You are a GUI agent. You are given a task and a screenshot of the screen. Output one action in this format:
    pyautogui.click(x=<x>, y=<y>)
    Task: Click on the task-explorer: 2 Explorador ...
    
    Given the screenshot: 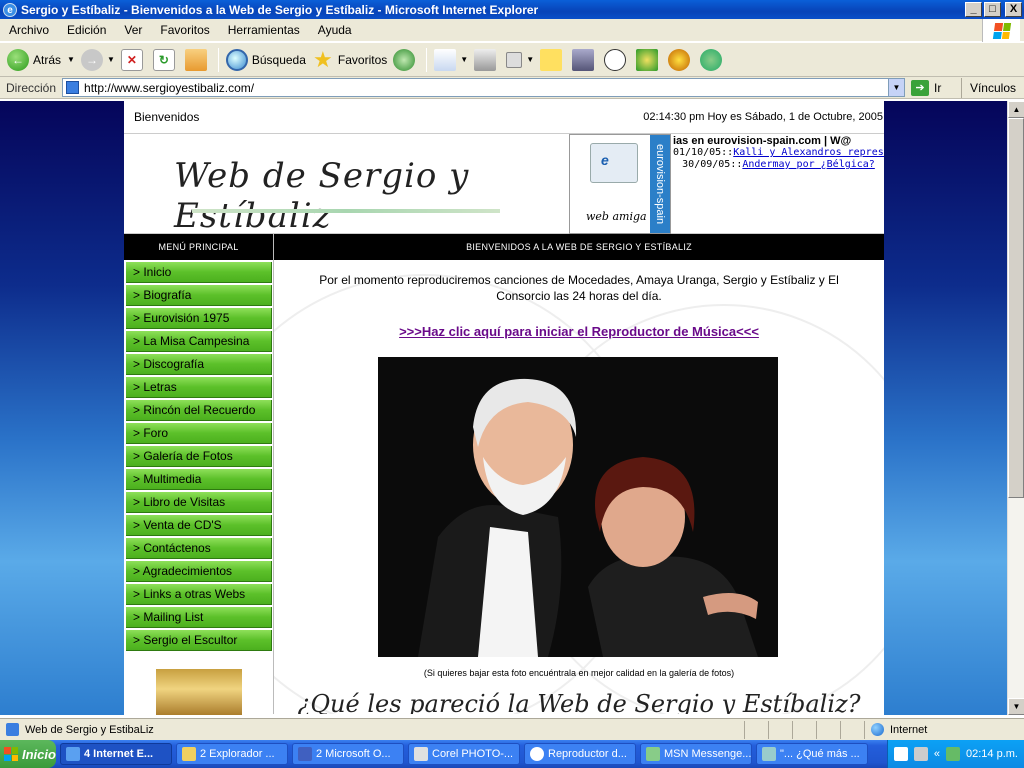 What is the action you would take?
    pyautogui.click(x=232, y=754)
    